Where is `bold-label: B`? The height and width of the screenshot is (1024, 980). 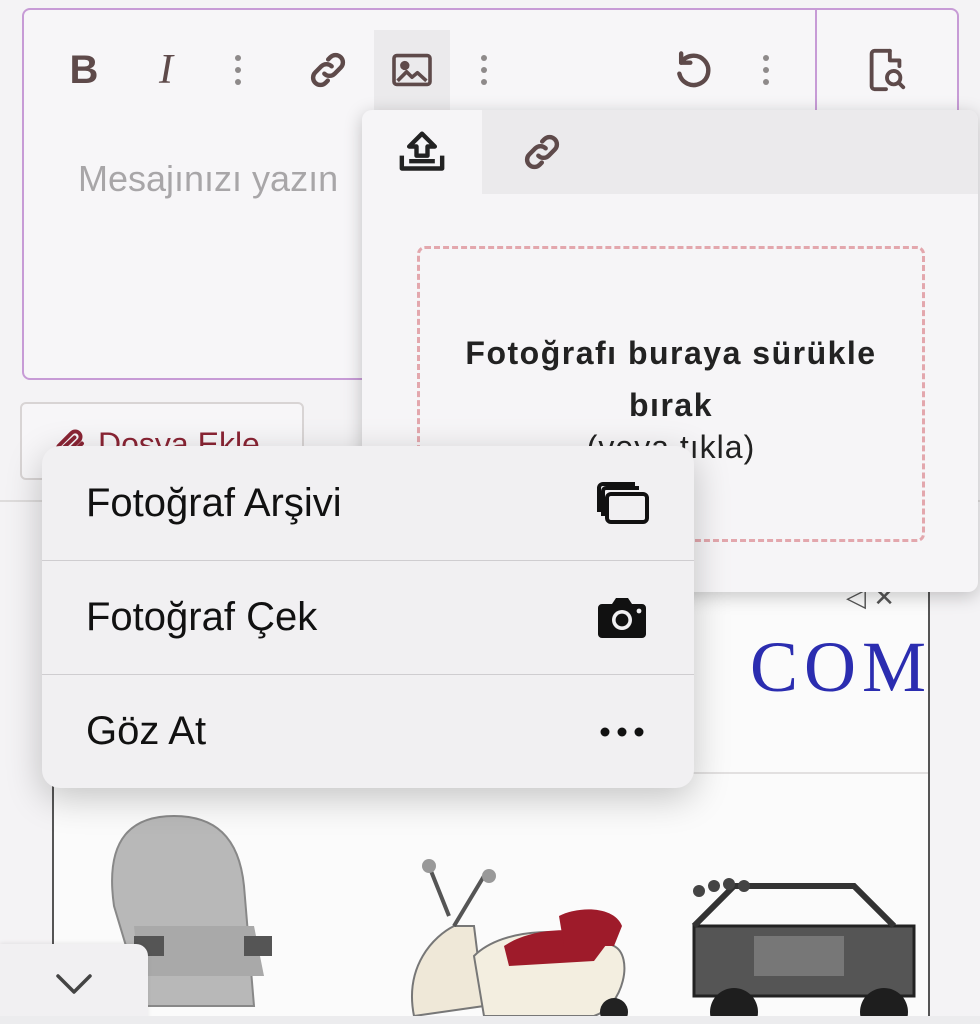 bold-label: B is located at coordinates (84, 69).